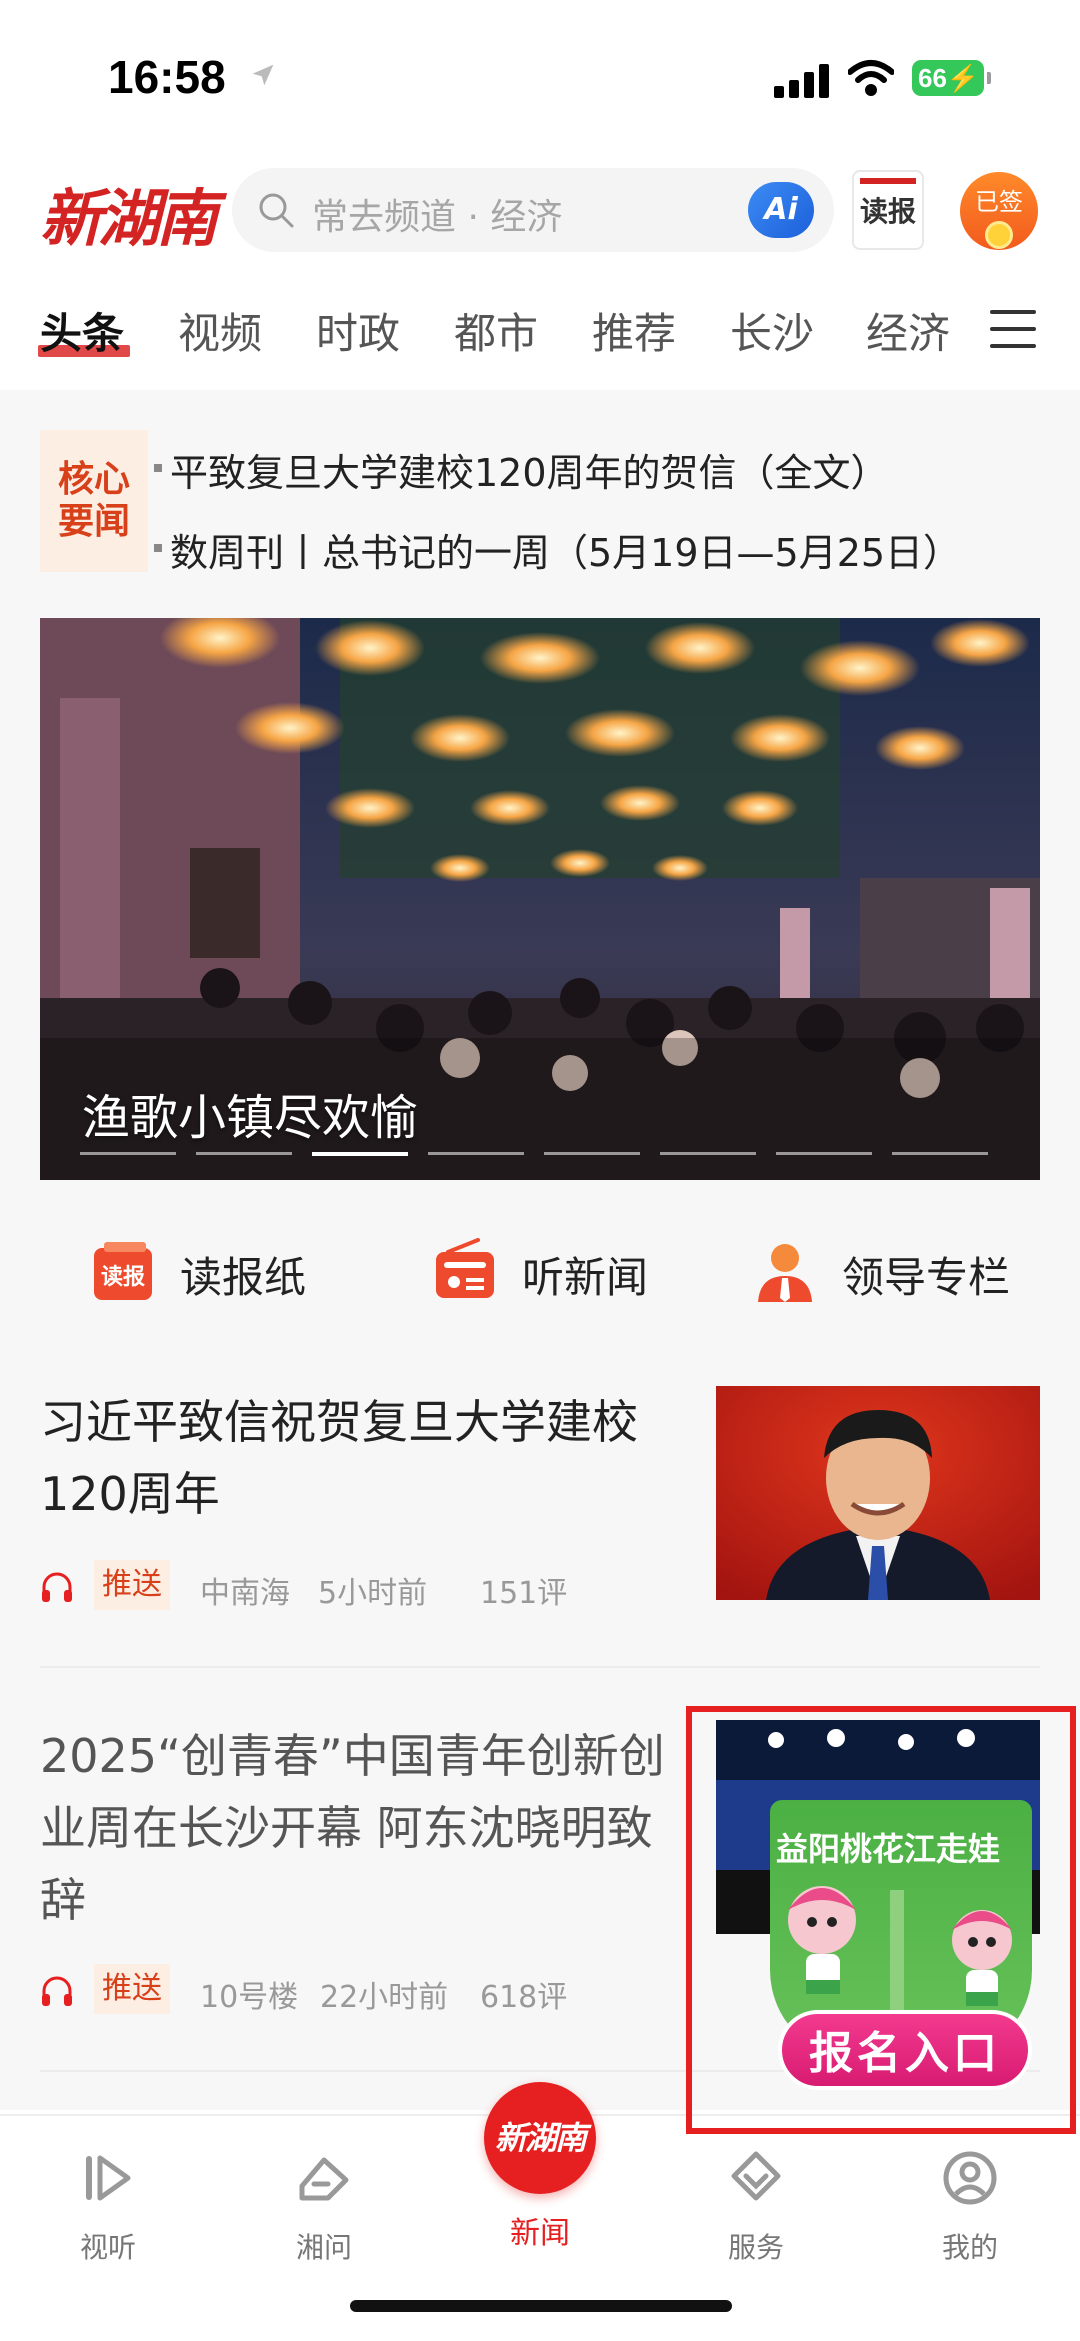 The image size is (1080, 2341). I want to click on ai-assistant-button: Ai, so click(781, 210).